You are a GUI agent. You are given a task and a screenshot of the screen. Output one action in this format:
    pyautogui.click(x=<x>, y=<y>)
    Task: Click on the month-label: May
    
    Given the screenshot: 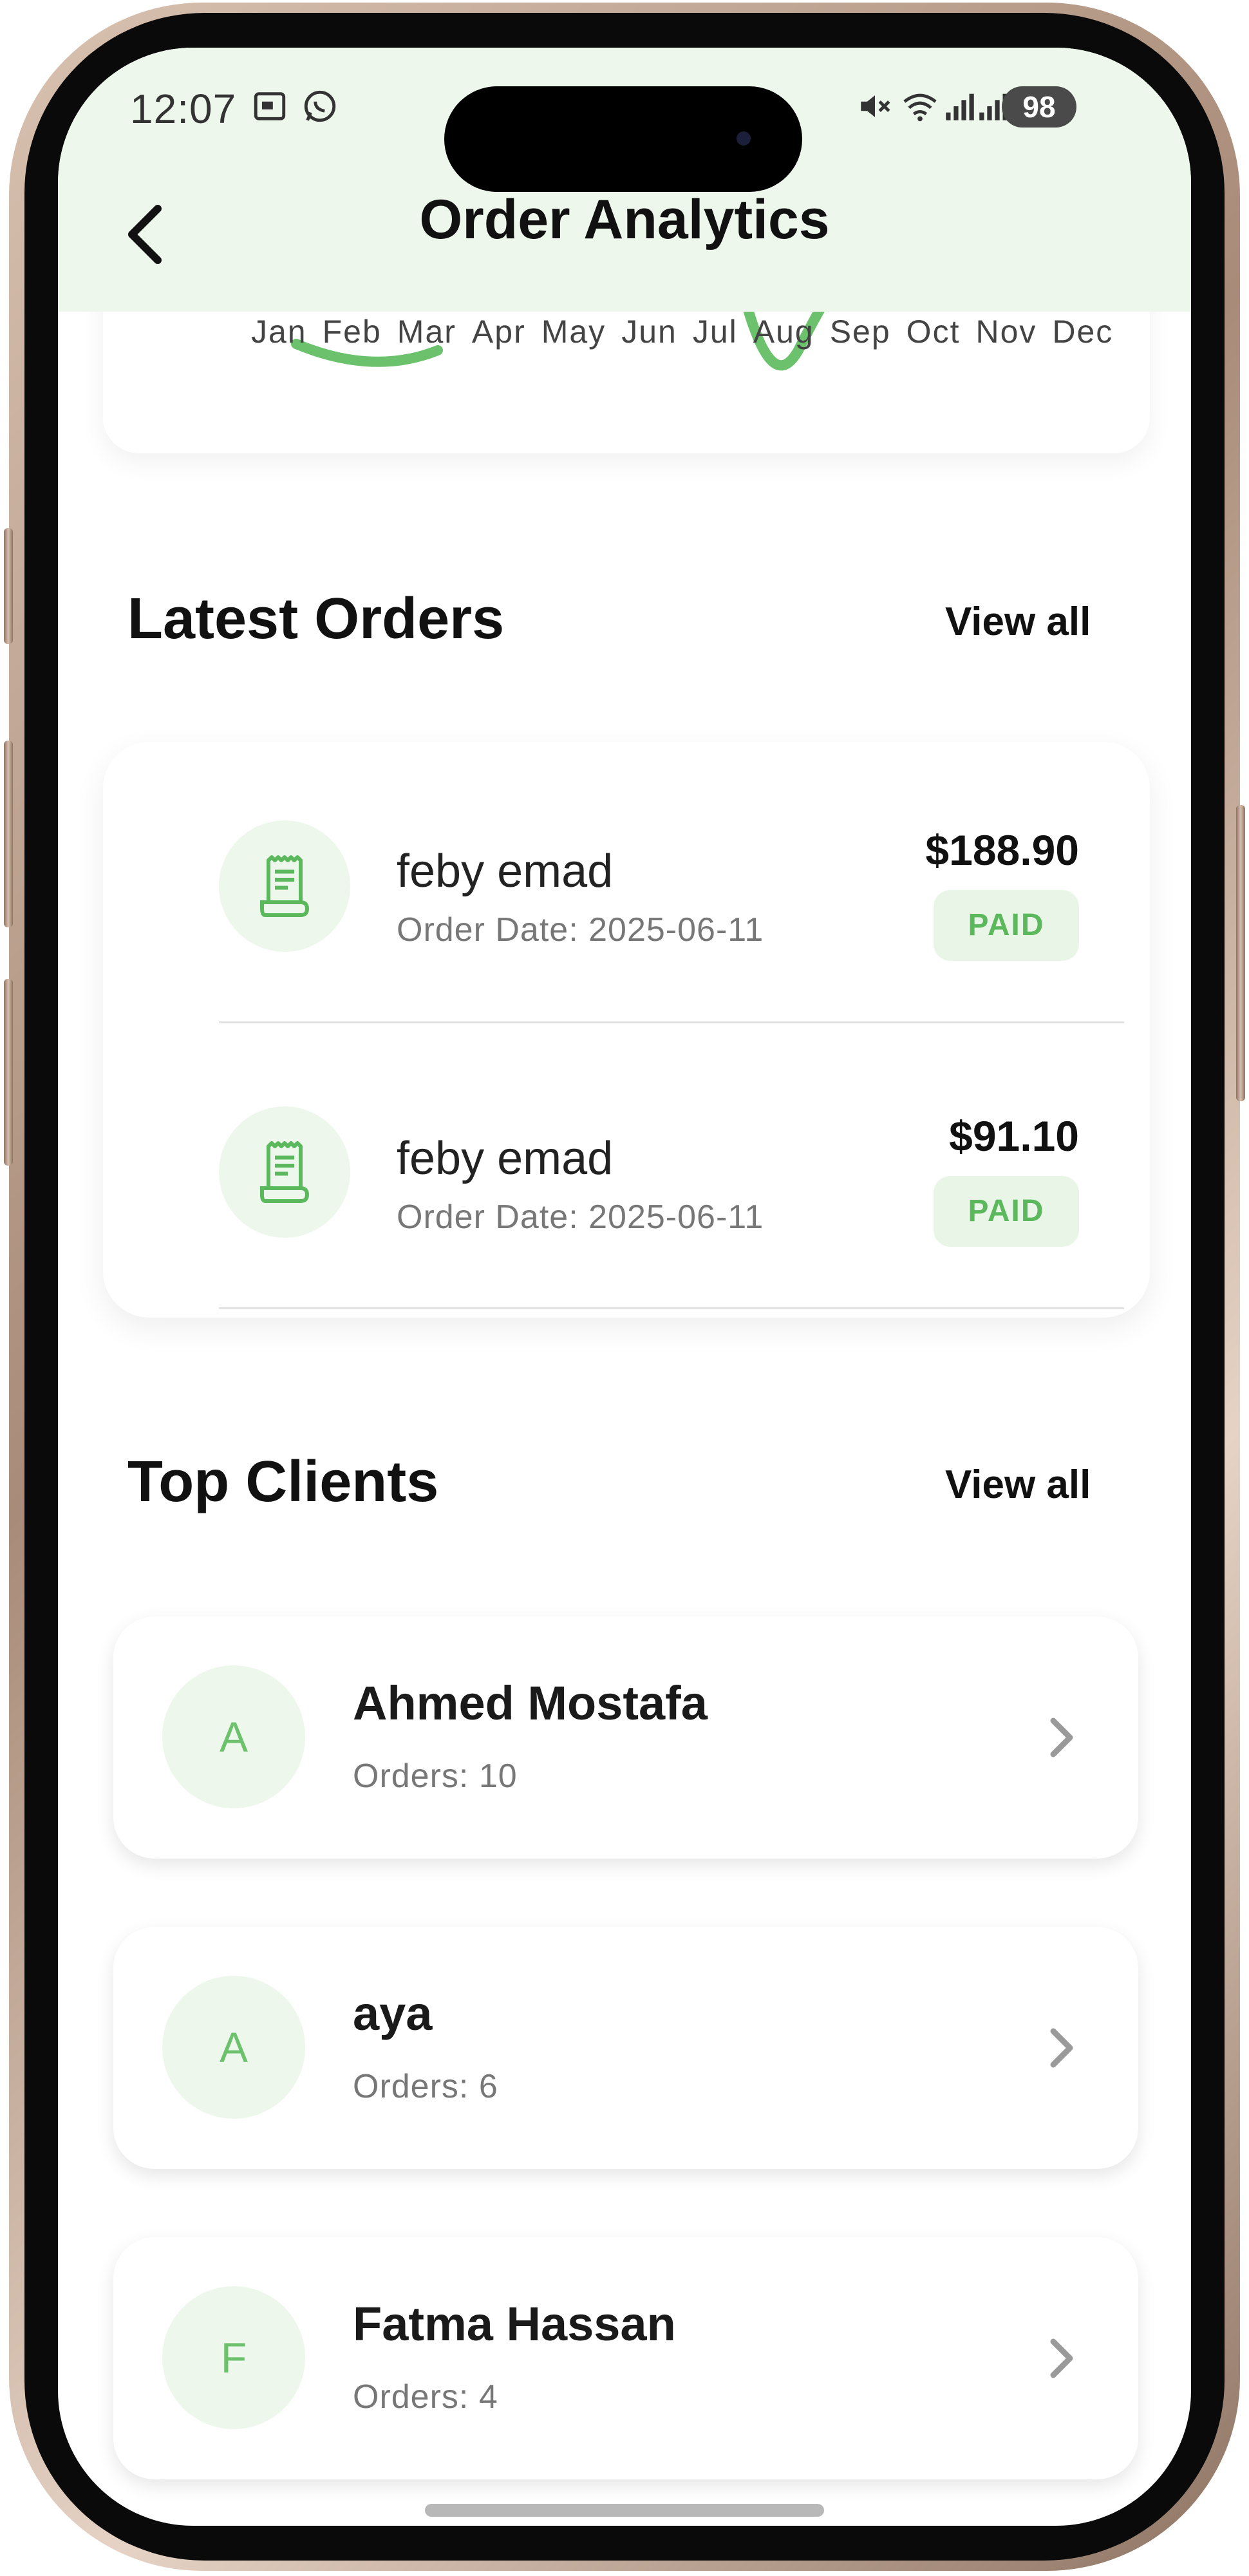 What is the action you would take?
    pyautogui.click(x=573, y=332)
    